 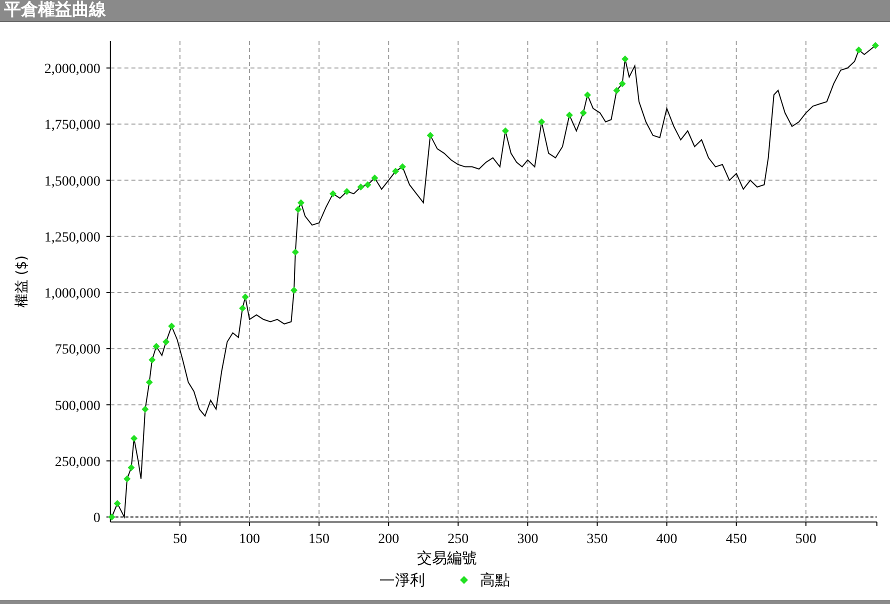 I want to click on x-tick-label: 500, so click(x=805, y=539).